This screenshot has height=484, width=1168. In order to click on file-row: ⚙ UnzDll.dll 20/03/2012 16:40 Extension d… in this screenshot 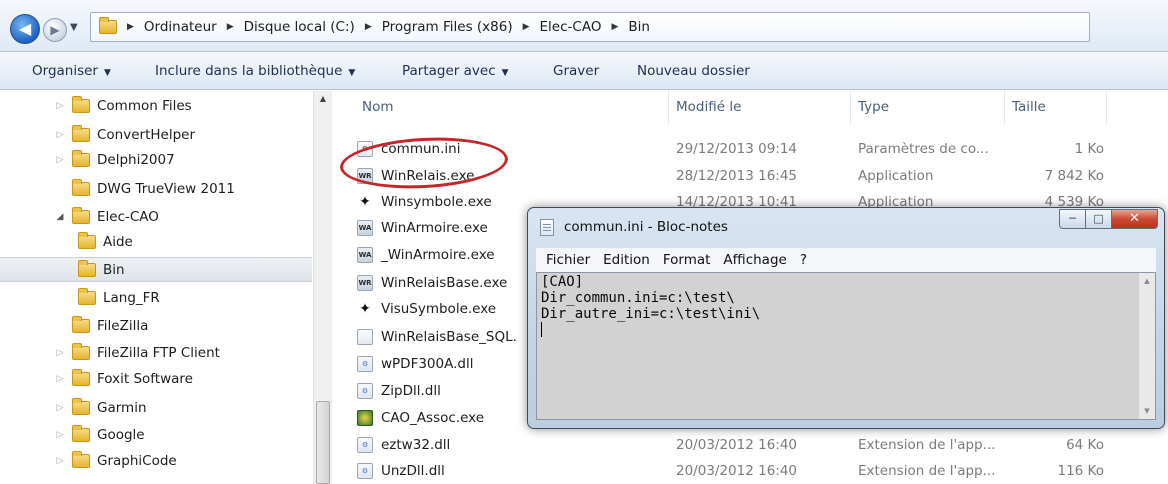, I will do `click(750, 471)`.